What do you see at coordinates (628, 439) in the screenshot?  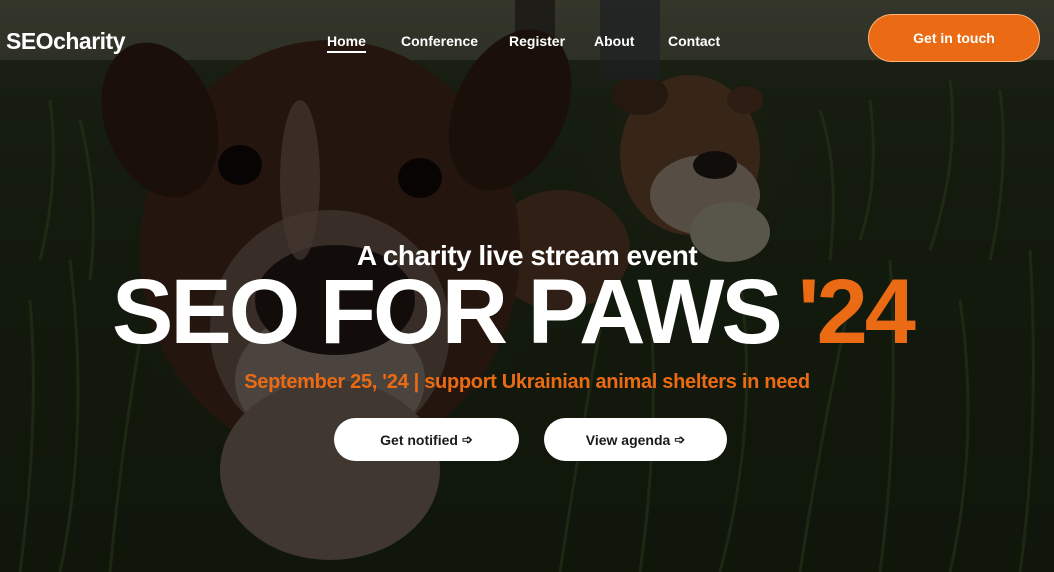 I see `view-agenda-label: View agenda` at bounding box center [628, 439].